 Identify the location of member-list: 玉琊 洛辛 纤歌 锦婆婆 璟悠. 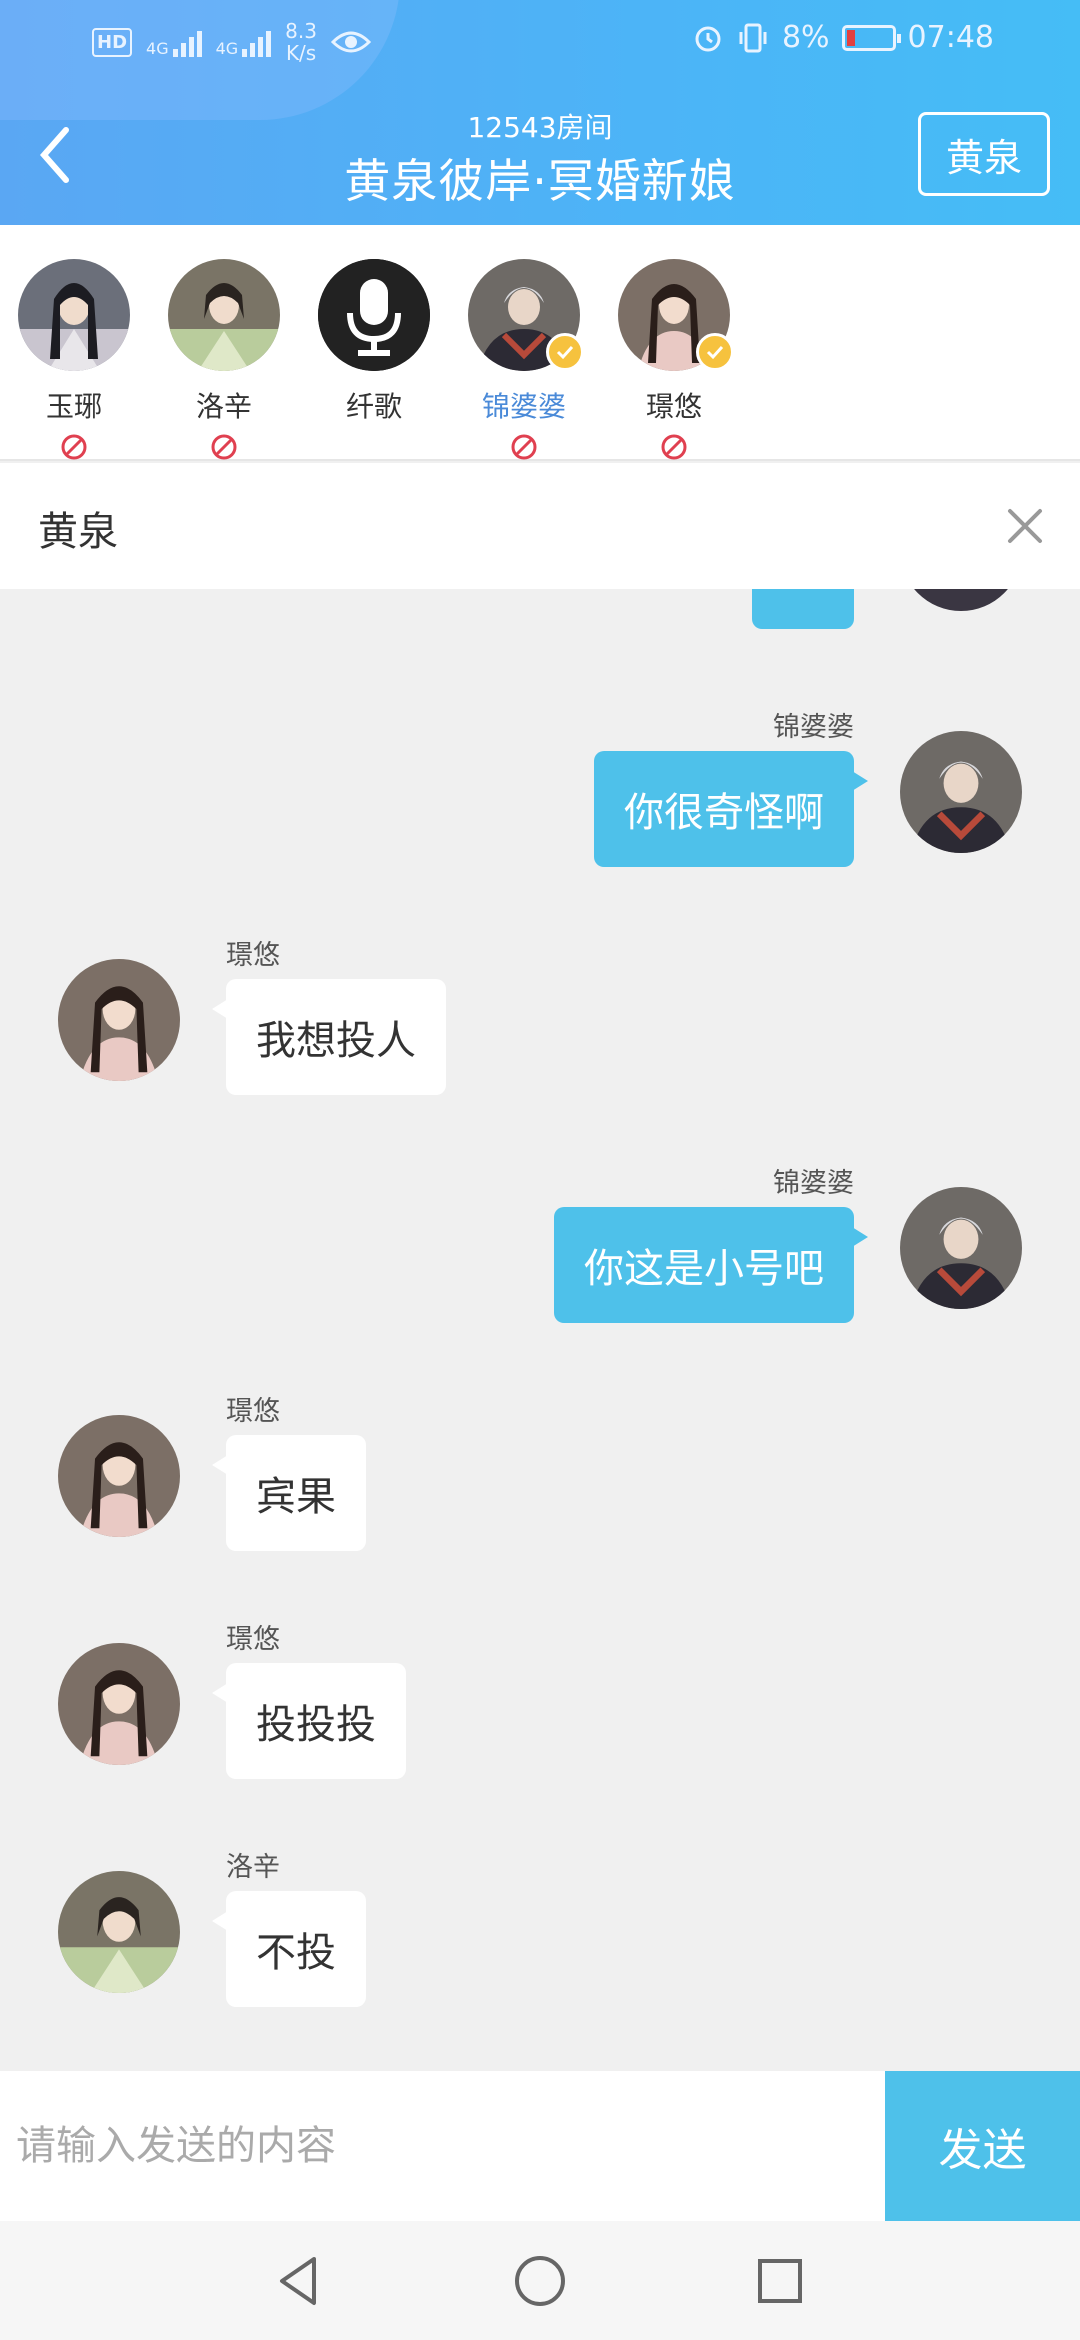
(540, 343).